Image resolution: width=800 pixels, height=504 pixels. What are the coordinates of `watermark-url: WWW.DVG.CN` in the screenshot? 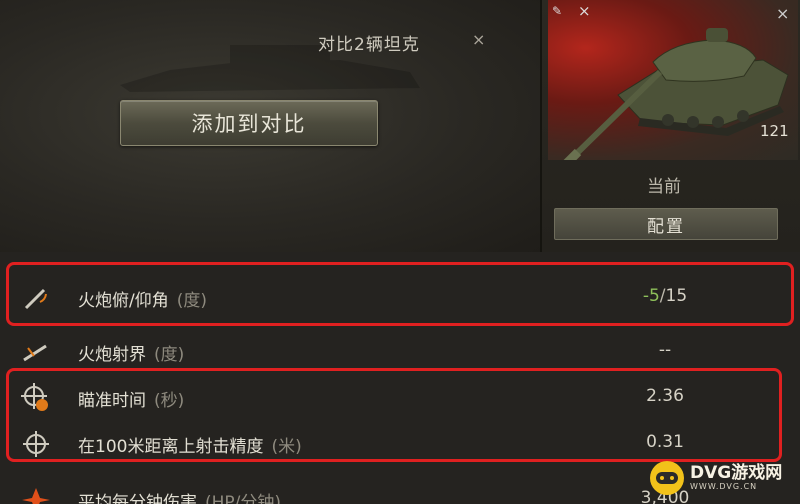 It's located at (724, 486).